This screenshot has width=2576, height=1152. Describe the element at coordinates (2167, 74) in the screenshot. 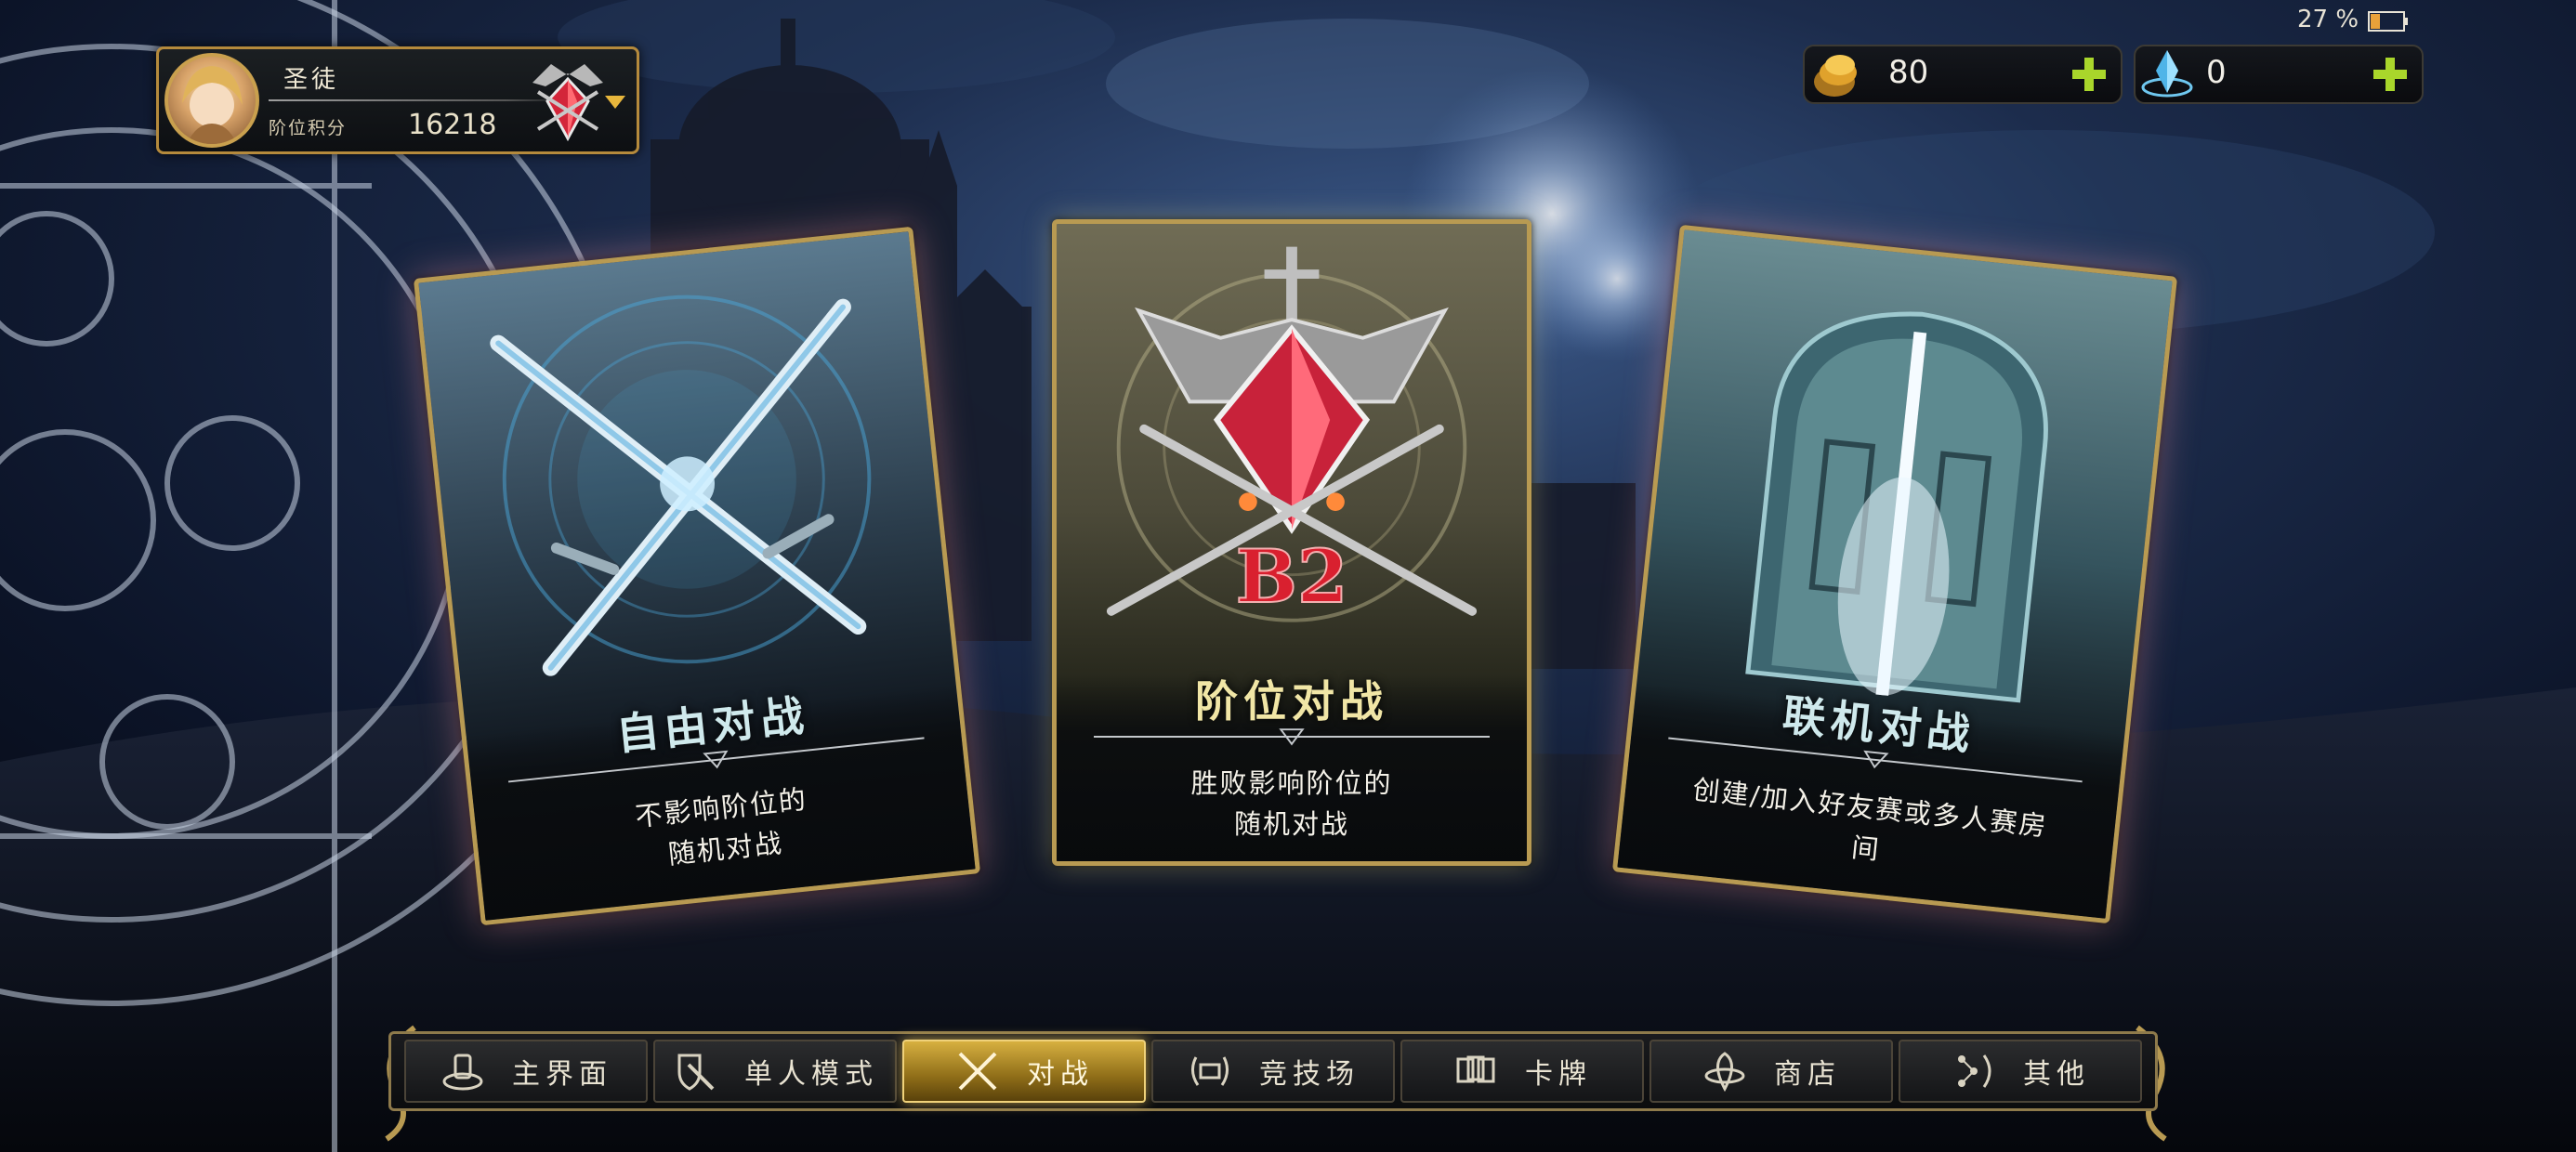

I see `blue-crystal-icon` at that location.